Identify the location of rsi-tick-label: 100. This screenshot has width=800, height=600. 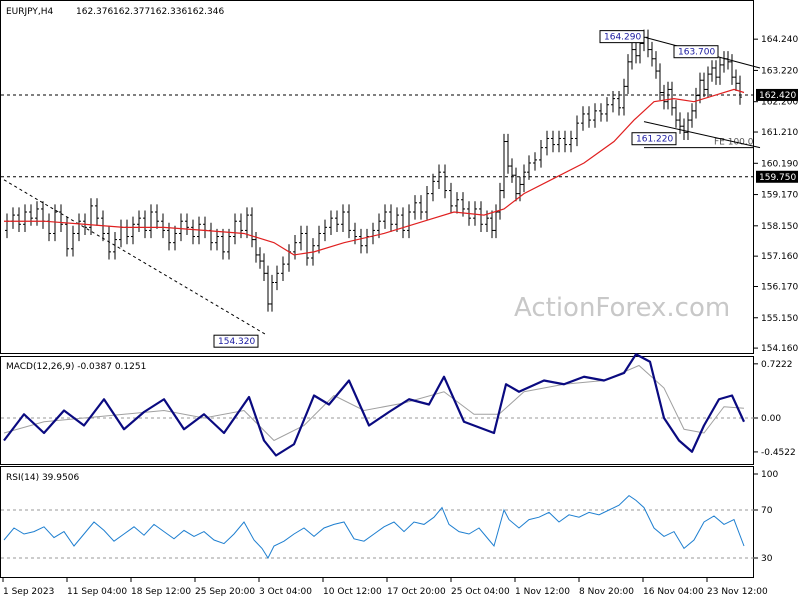
(769, 475).